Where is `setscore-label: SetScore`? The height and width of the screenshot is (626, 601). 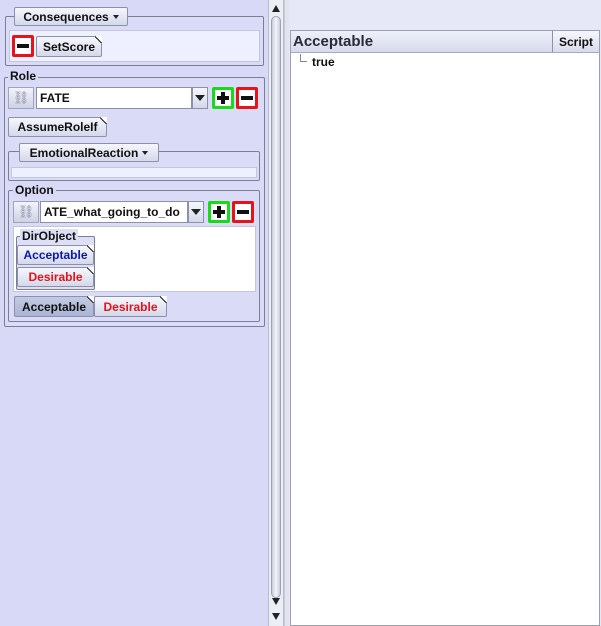 setscore-label: SetScore is located at coordinates (69, 46).